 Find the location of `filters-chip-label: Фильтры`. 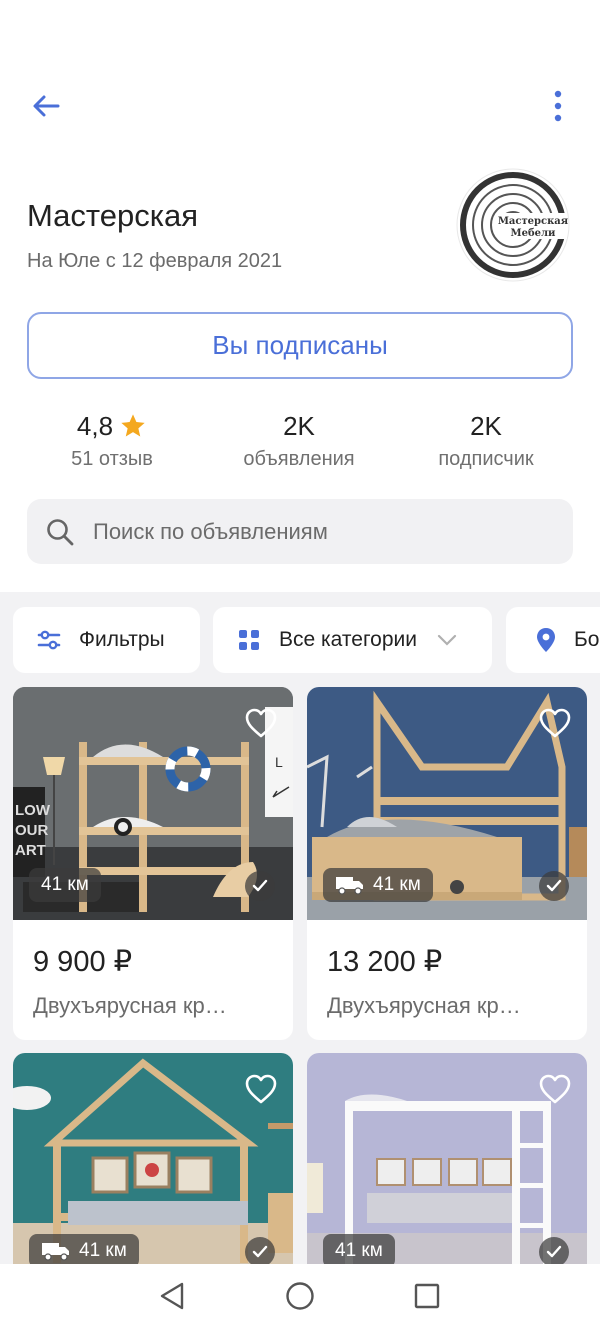

filters-chip-label: Фильтры is located at coordinates (122, 639).